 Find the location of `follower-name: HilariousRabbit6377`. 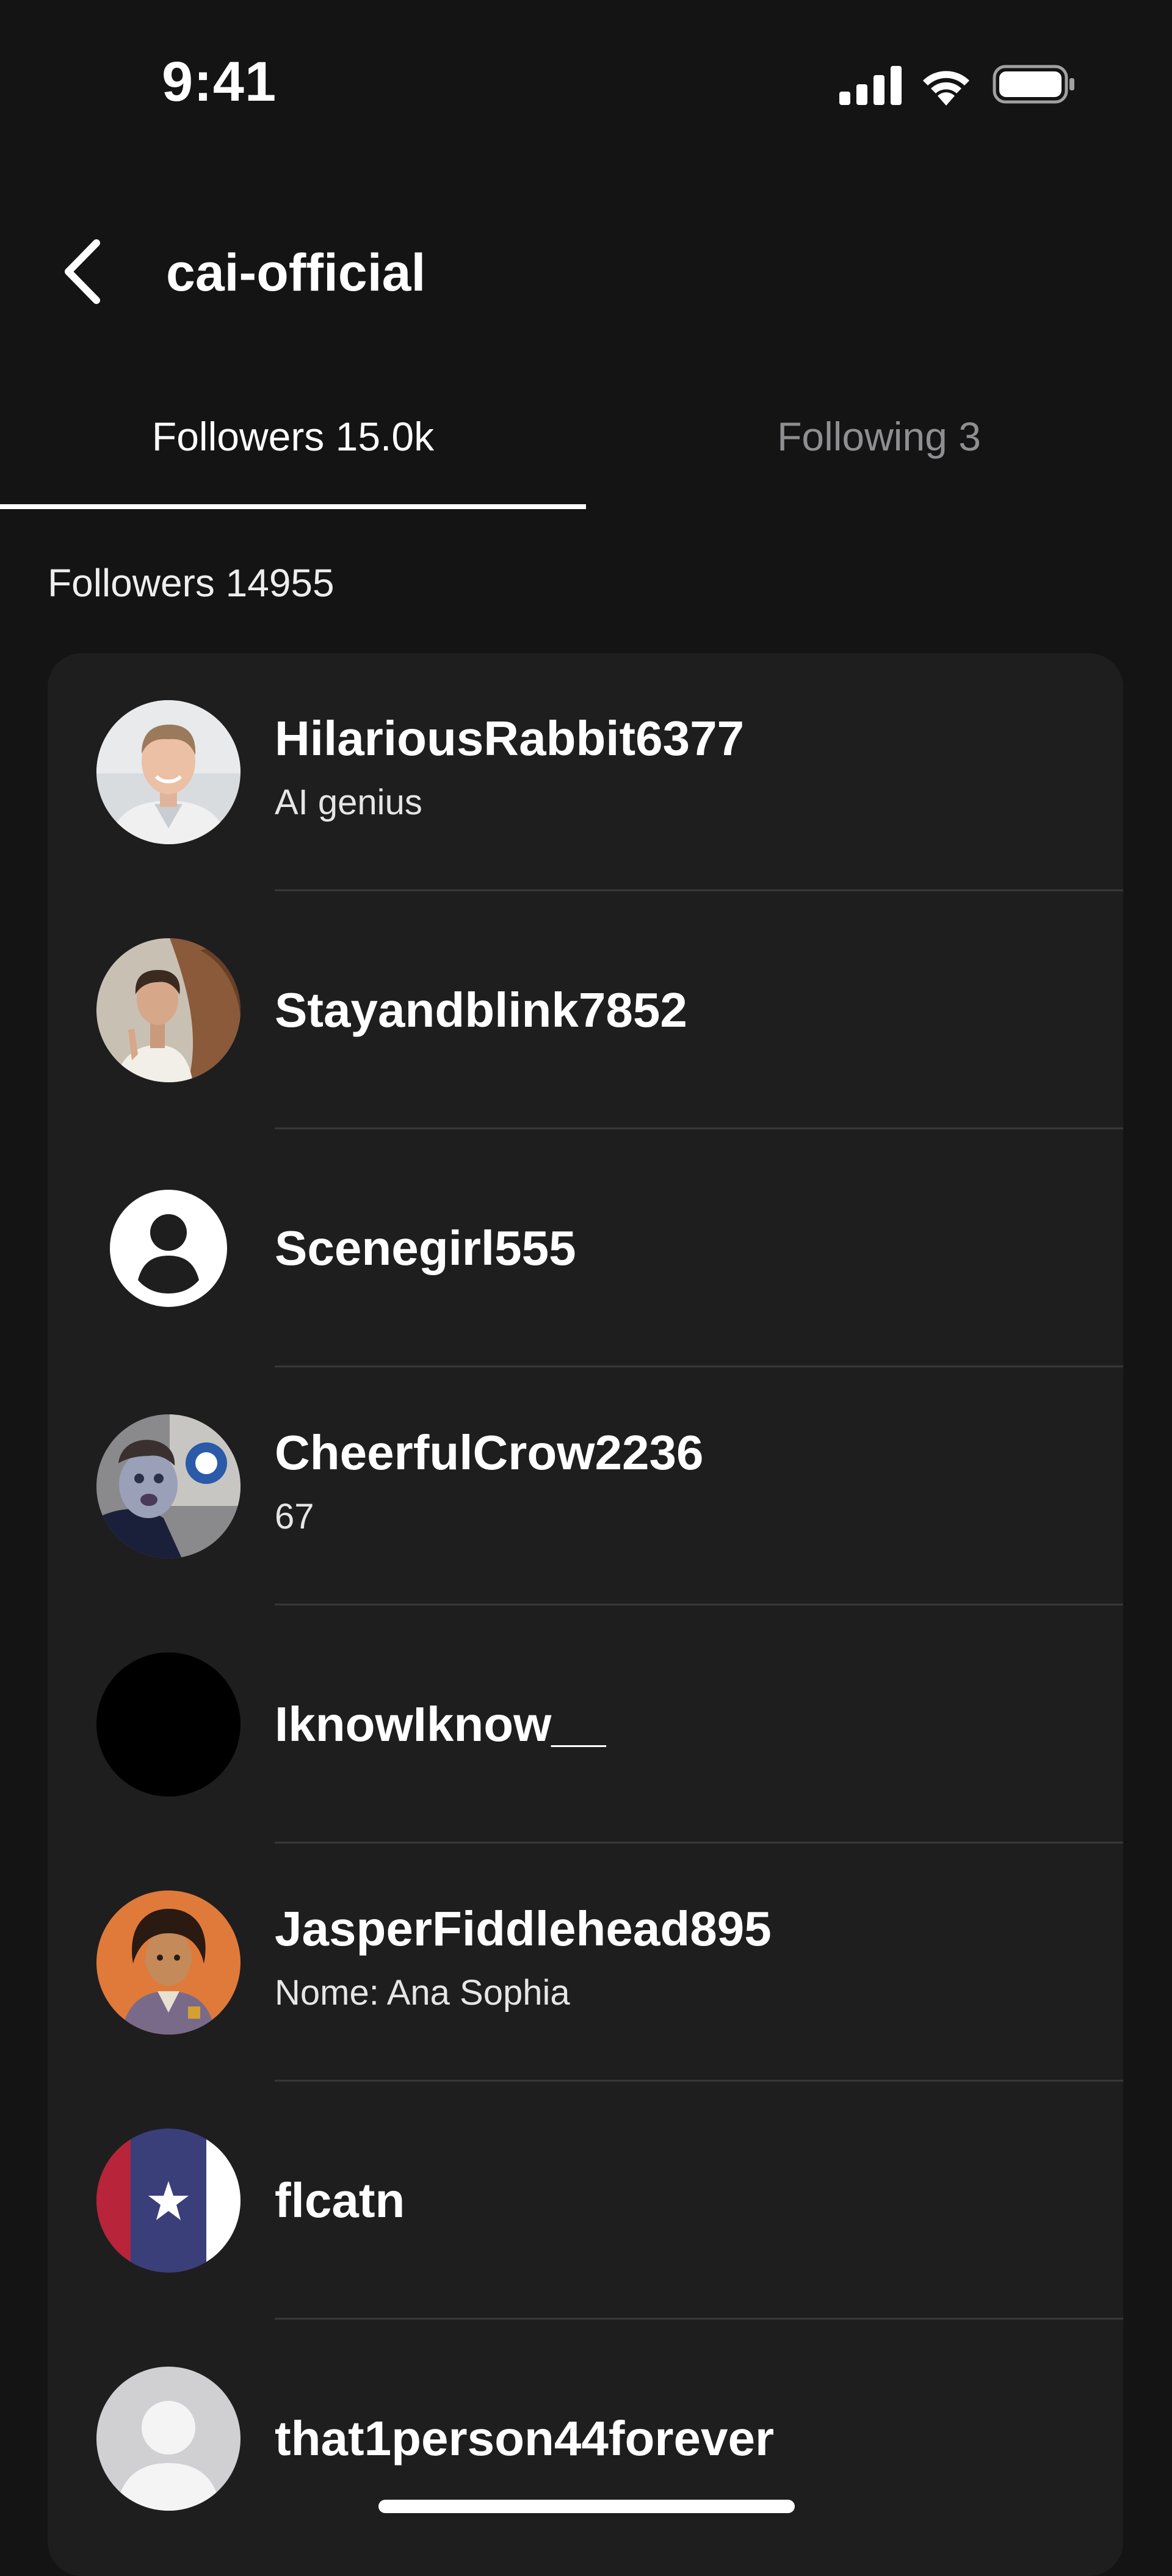

follower-name: HilariousRabbit6377 is located at coordinates (509, 738).